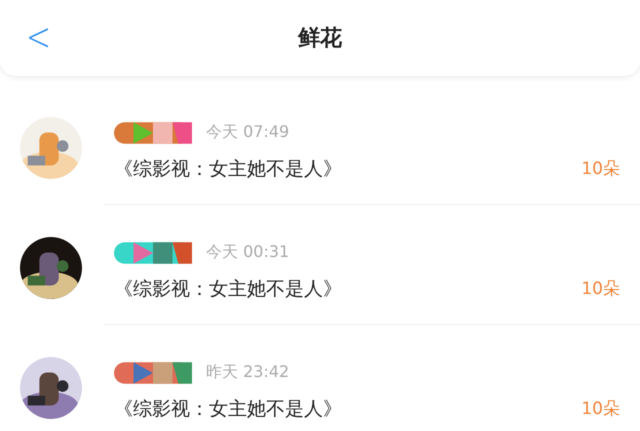  What do you see at coordinates (248, 372) in the screenshot?
I see `timestamp: 昨天 23:42` at bounding box center [248, 372].